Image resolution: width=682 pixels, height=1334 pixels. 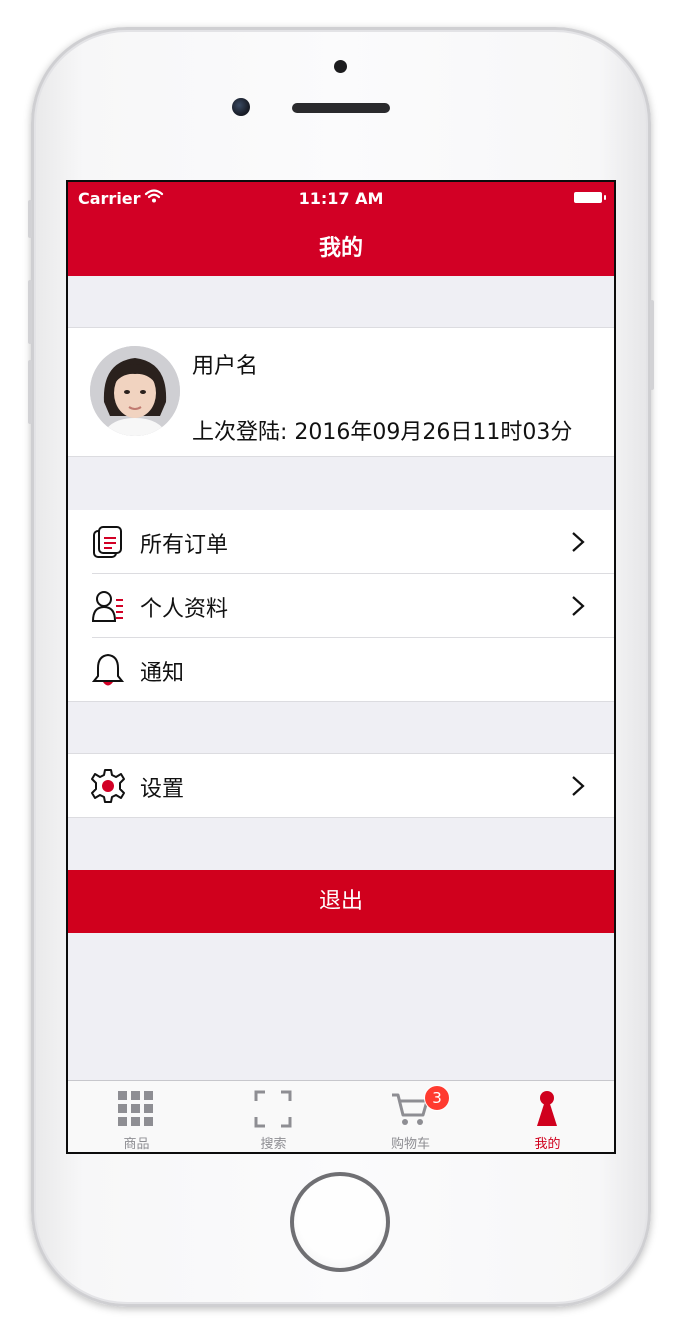 What do you see at coordinates (341, 541) in the screenshot?
I see `menu-item-orders: 所有订单` at bounding box center [341, 541].